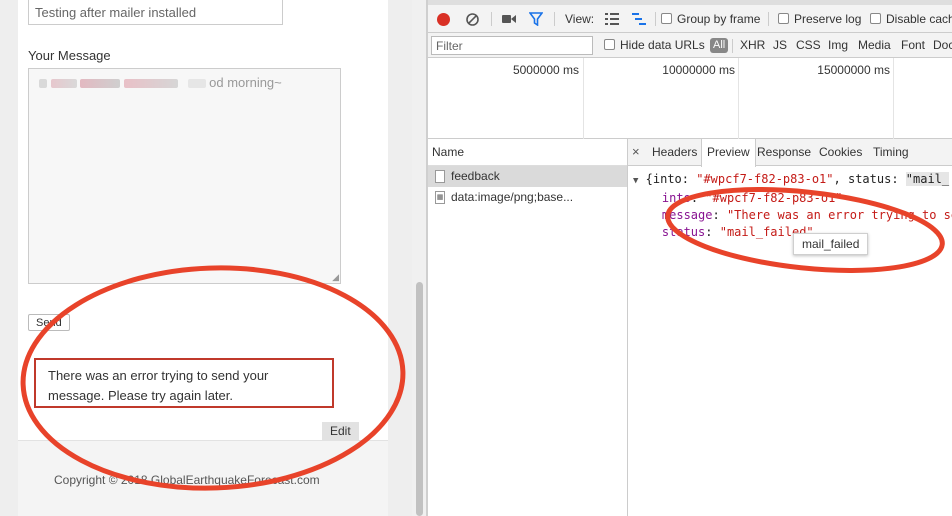 The image size is (952, 516). I want to click on message-text: od morning~, so click(160, 82).